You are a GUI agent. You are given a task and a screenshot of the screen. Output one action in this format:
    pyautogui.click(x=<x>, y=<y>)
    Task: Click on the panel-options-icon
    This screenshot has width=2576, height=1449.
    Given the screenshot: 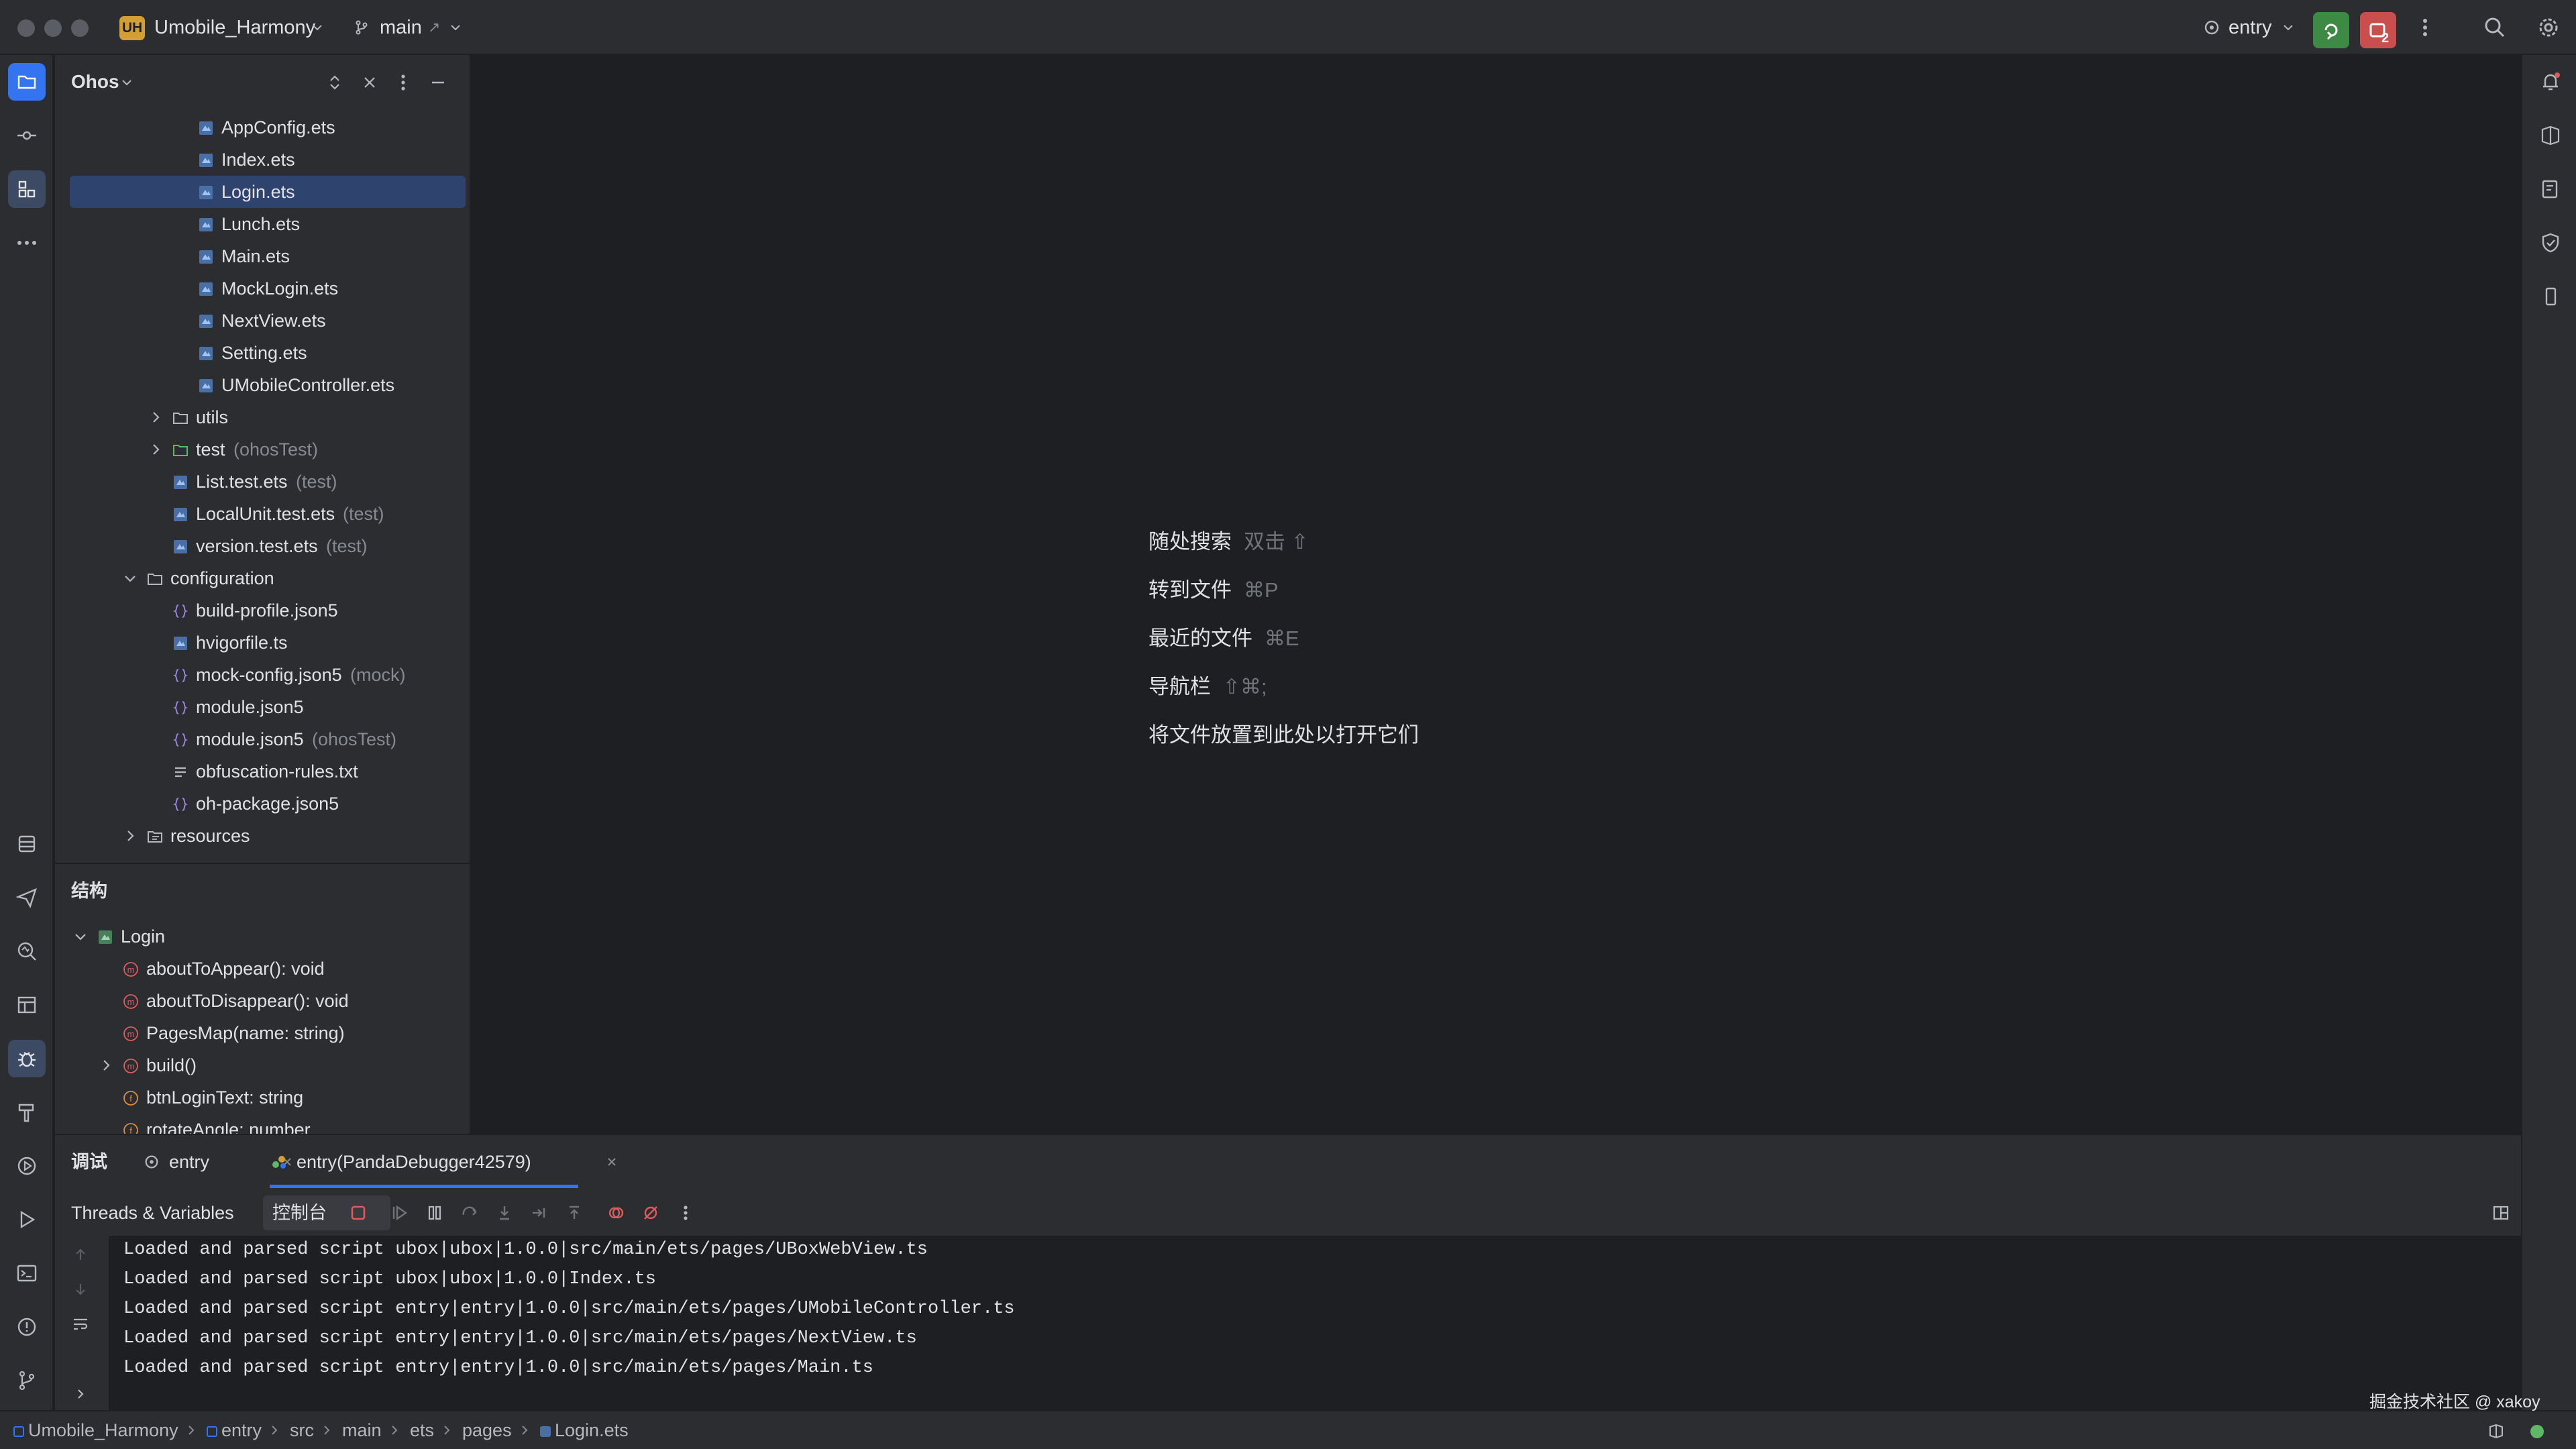 What is the action you would take?
    pyautogui.click(x=403, y=82)
    